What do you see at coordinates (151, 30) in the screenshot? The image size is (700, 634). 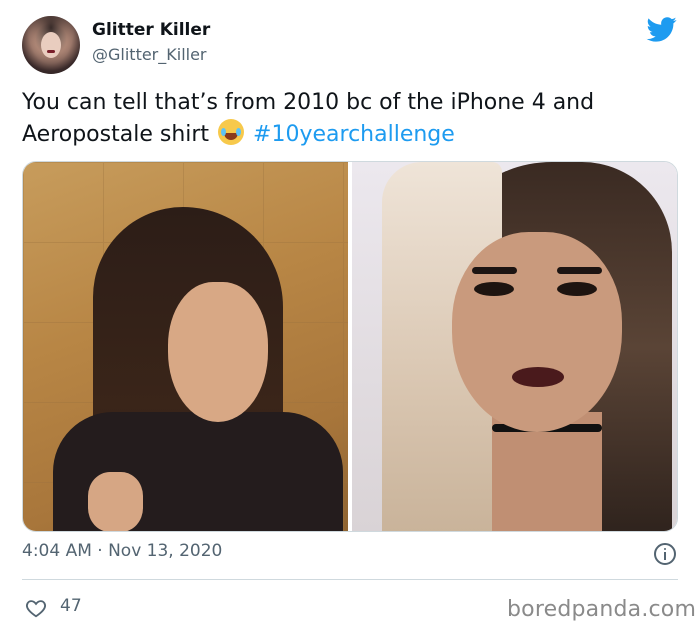 I see `author-display-name: Glitter Killer` at bounding box center [151, 30].